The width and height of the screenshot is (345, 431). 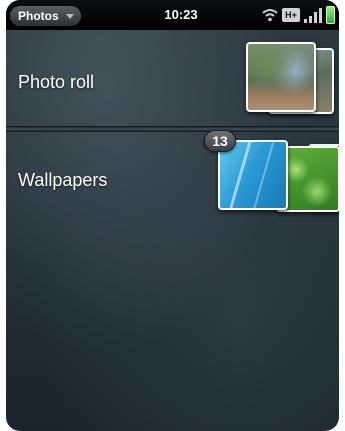 What do you see at coordinates (69, 16) in the screenshot?
I see `chevron-down-icon` at bounding box center [69, 16].